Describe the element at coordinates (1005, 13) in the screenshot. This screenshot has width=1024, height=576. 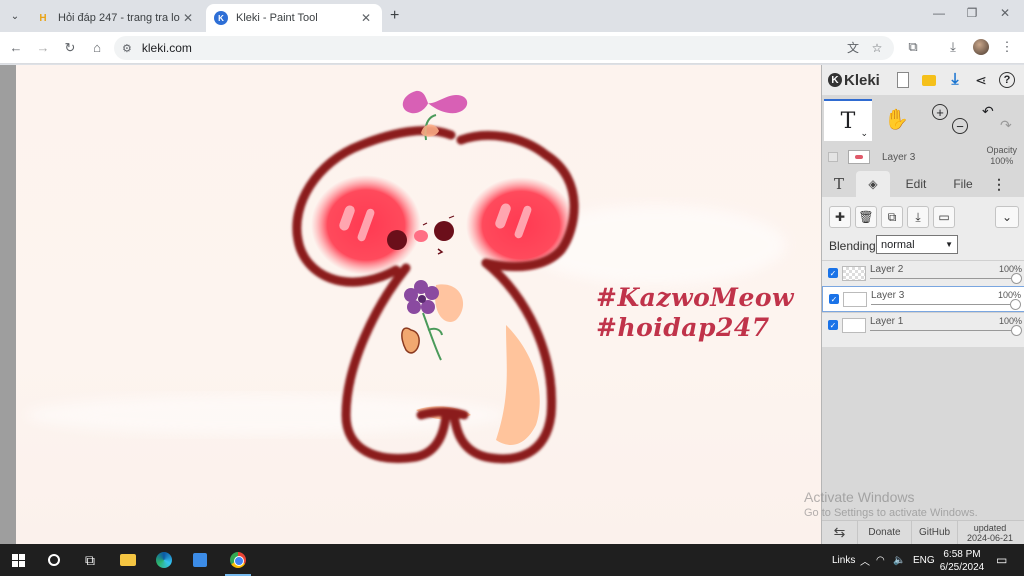
I see `close-window-icon: ✕` at that location.